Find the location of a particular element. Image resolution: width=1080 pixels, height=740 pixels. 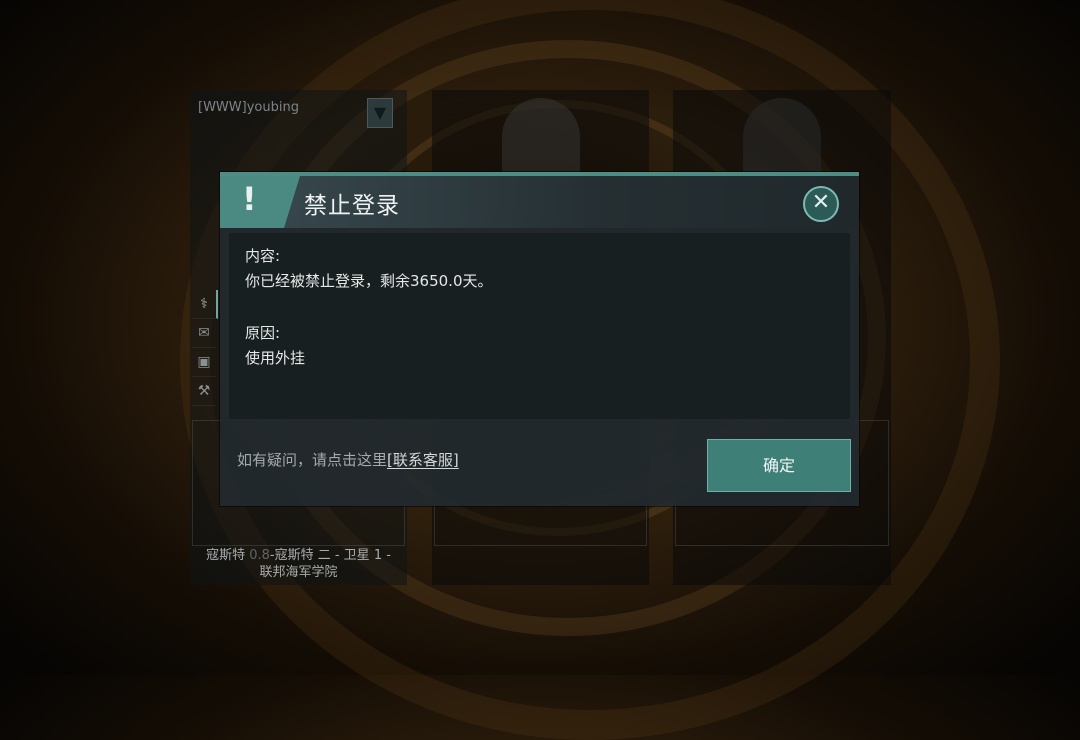

content-text: 你已经被禁止登录，剩余3650.0天。 is located at coordinates (369, 281).